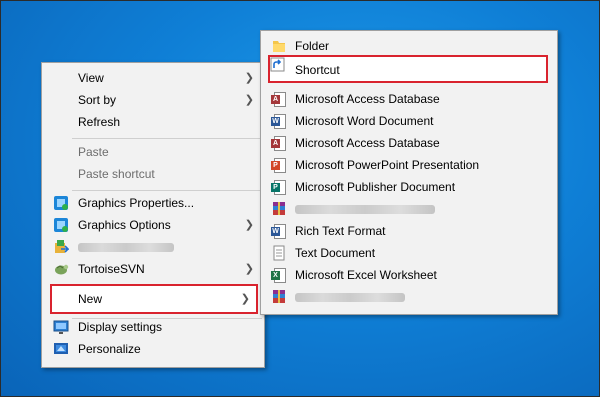 Image resolution: width=600 pixels, height=397 pixels. I want to click on menu-item-label: Sort by, so click(97, 100).